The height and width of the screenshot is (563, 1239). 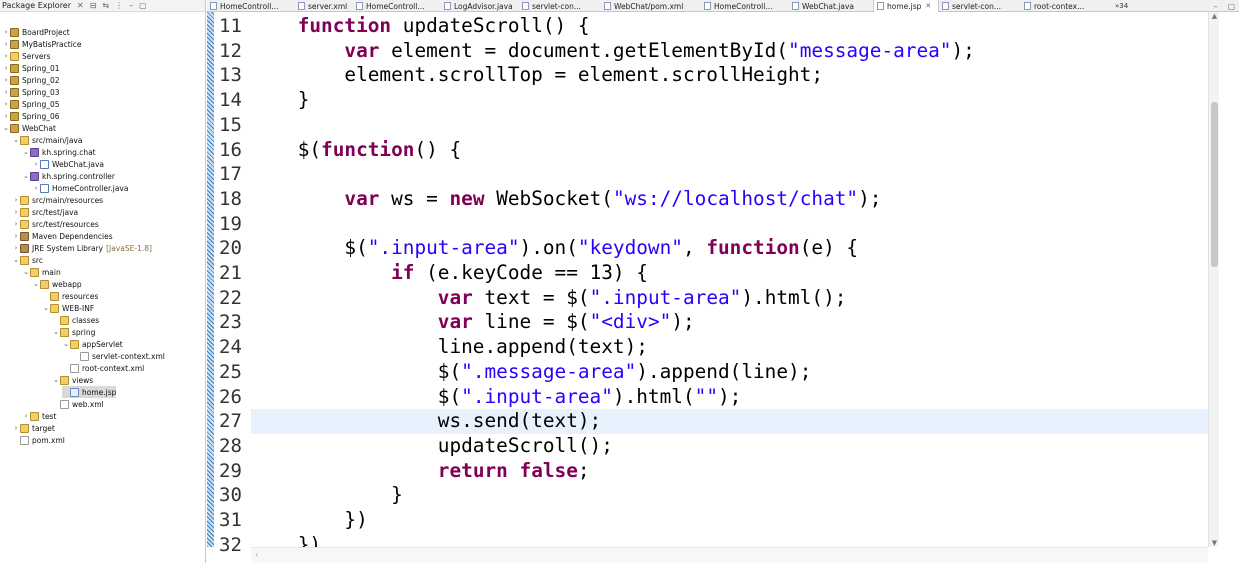 What do you see at coordinates (480, 6) in the screenshot?
I see `editor-tab: LogAdvisor.java` at bounding box center [480, 6].